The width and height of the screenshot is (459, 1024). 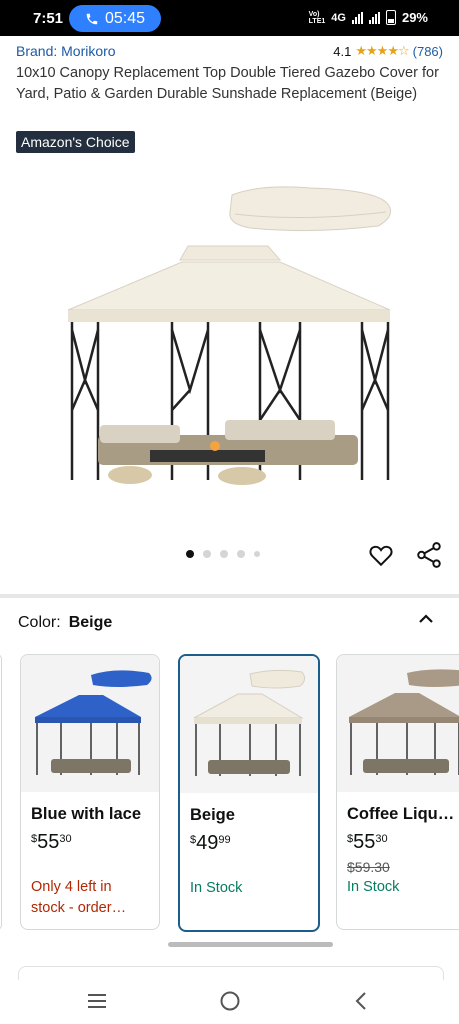 I want to click on section-divider, so click(x=229, y=596).